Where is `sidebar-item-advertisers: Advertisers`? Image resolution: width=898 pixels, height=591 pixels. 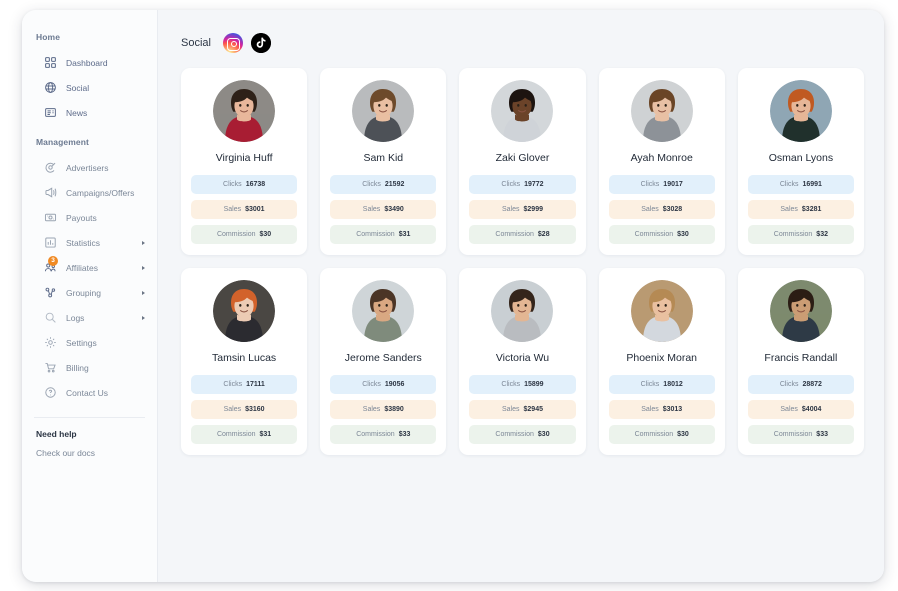 sidebar-item-advertisers: Advertisers is located at coordinates (89, 167).